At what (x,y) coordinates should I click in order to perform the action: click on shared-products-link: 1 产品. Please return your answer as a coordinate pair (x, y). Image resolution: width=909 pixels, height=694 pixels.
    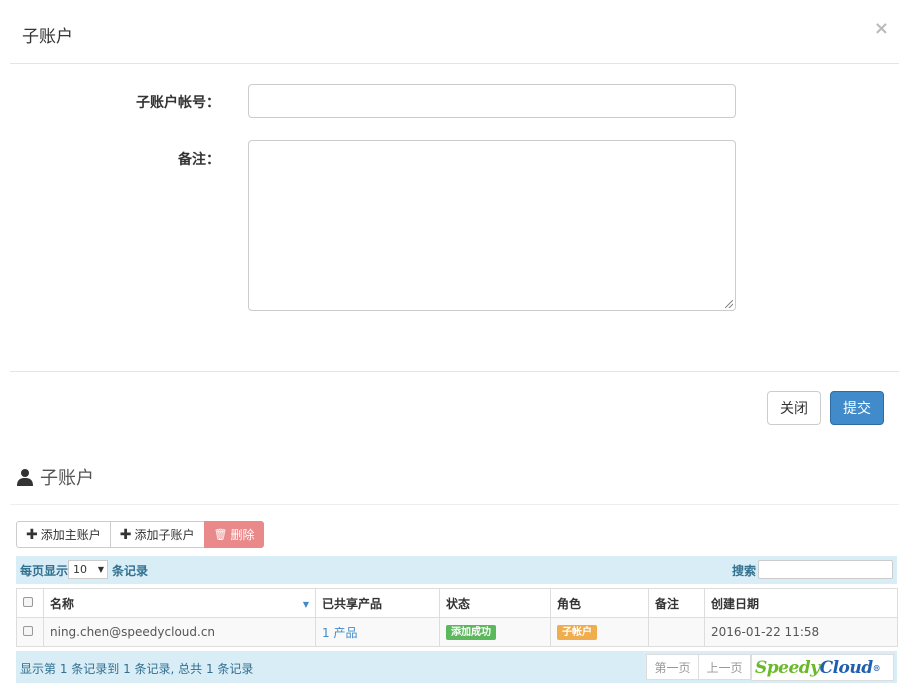
    Looking at the image, I should click on (339, 633).